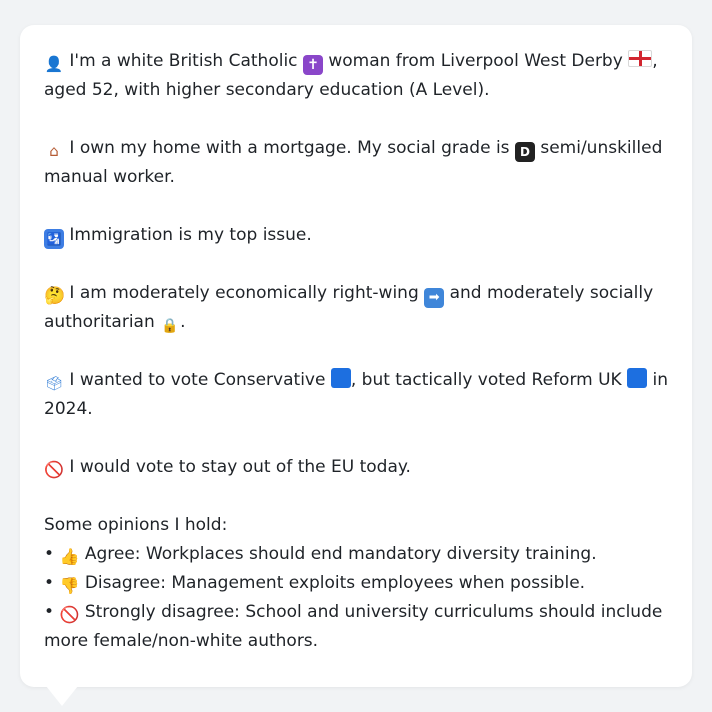 Image resolution: width=712 pixels, height=712 pixels. What do you see at coordinates (55, 296) in the screenshot?
I see `thinking-face-icon: 🤔` at bounding box center [55, 296].